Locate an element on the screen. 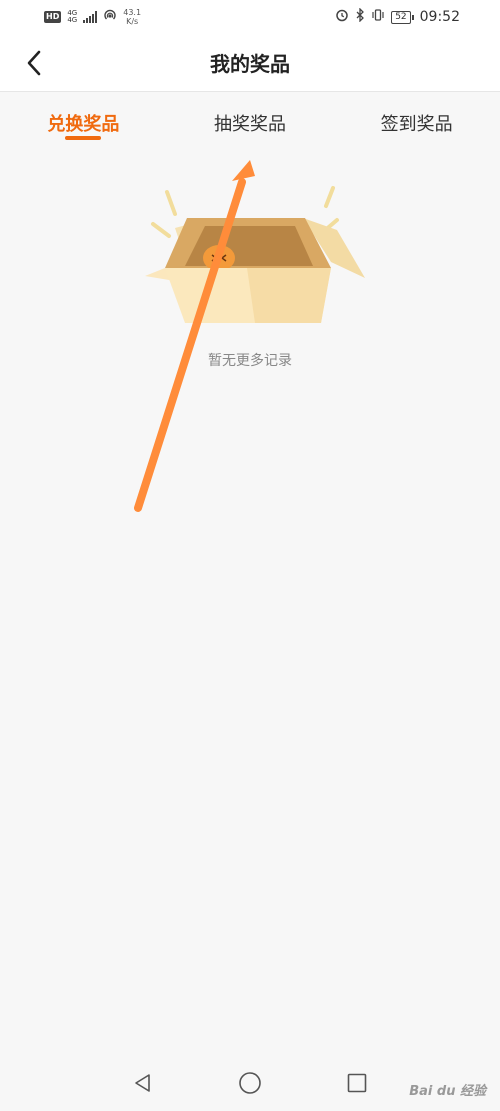 The height and width of the screenshot is (1111, 500). tab-bar: 兑换奖品 抽奖奖品 签到奖品 is located at coordinates (250, 121).